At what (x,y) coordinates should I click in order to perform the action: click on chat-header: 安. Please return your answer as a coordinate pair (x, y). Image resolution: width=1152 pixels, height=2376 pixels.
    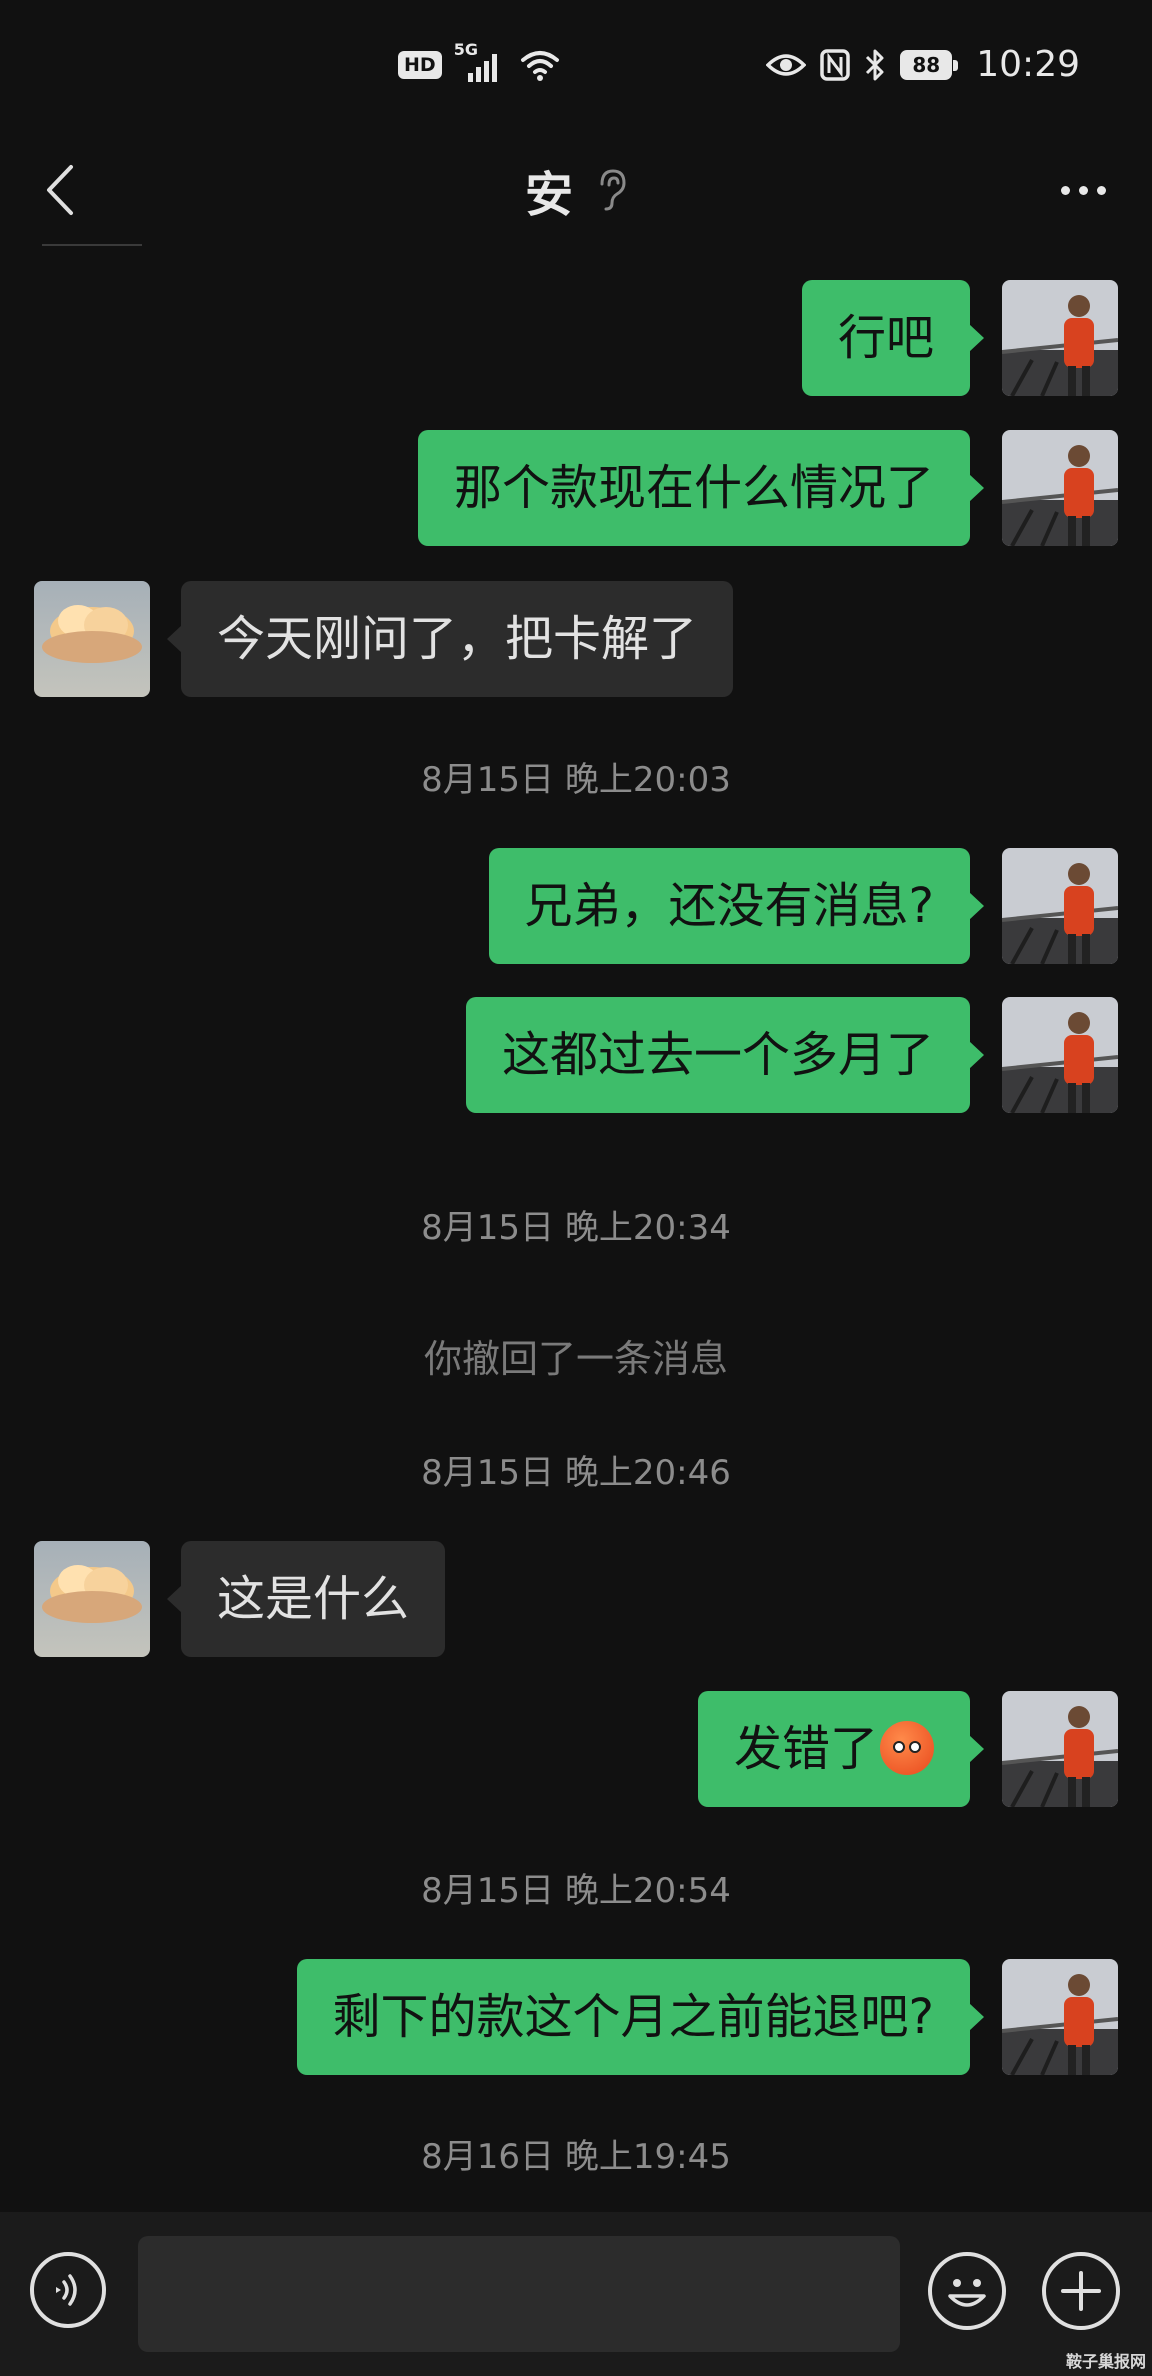
    Looking at the image, I should click on (576, 190).